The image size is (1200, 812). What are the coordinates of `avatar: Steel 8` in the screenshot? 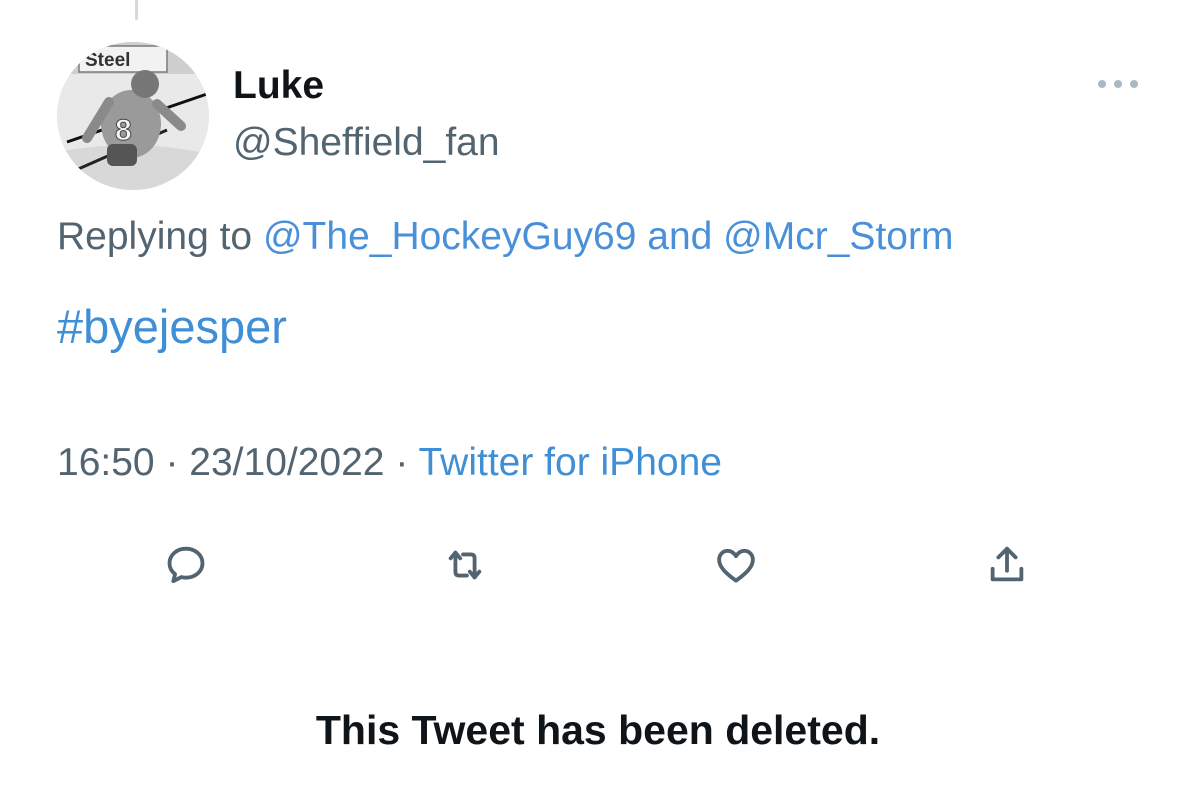 It's located at (133, 116).